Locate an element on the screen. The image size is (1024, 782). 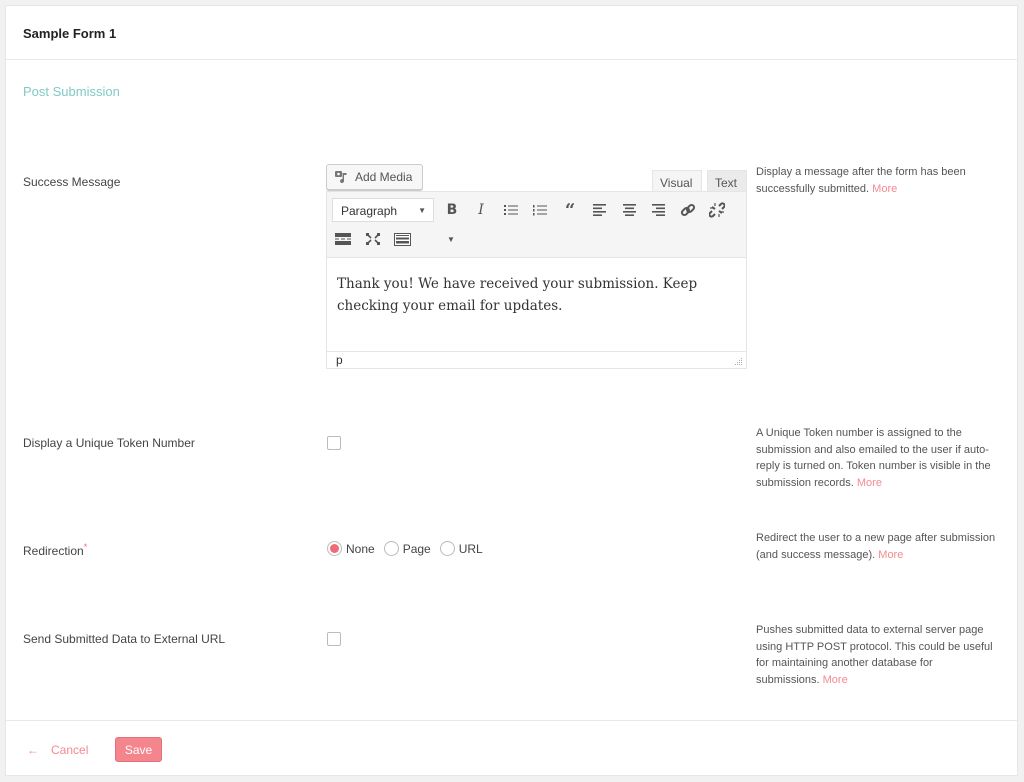
format-select: Paragraph ▼ is located at coordinates (383, 210).